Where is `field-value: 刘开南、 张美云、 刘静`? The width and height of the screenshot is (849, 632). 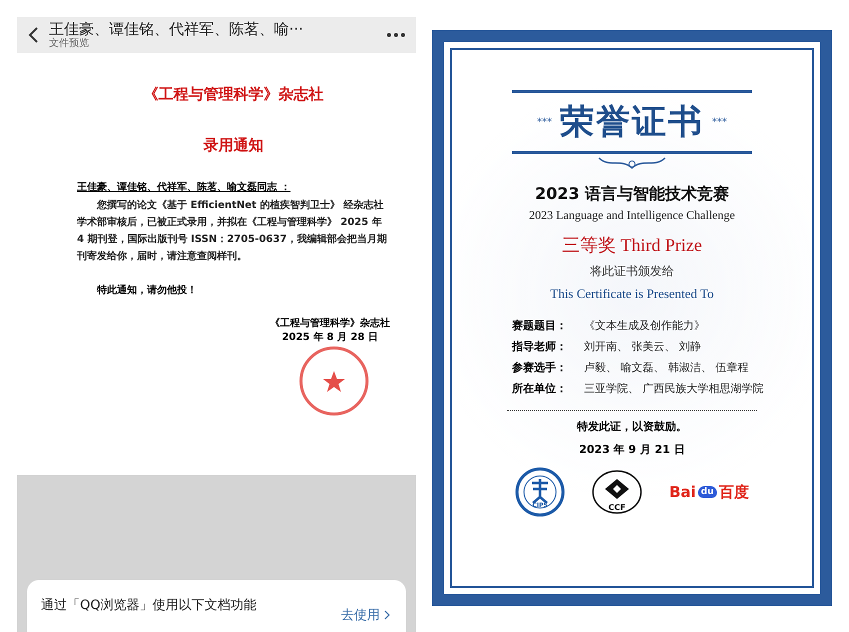 field-value: 刘开南、 张美云、 刘静 is located at coordinates (642, 346).